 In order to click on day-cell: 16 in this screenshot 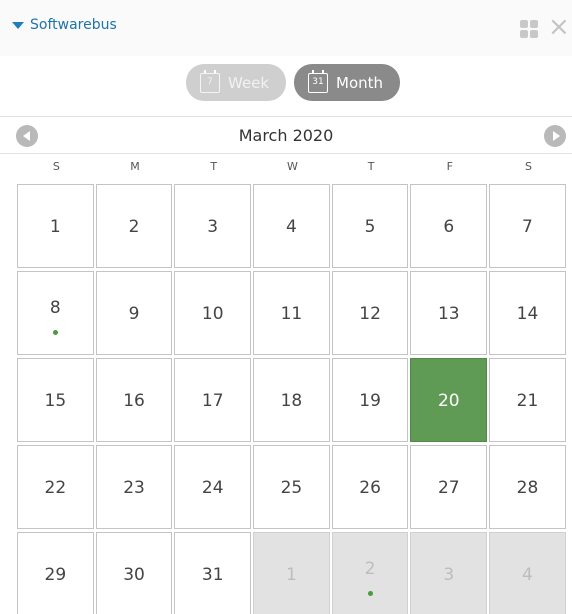, I will do `click(134, 400)`.